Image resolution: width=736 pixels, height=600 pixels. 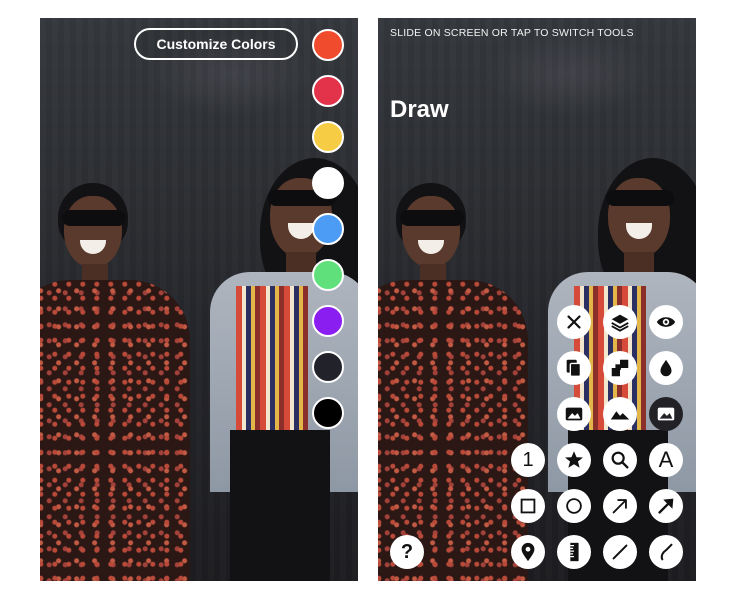 I want to click on image-dark-icon, so click(x=666, y=414).